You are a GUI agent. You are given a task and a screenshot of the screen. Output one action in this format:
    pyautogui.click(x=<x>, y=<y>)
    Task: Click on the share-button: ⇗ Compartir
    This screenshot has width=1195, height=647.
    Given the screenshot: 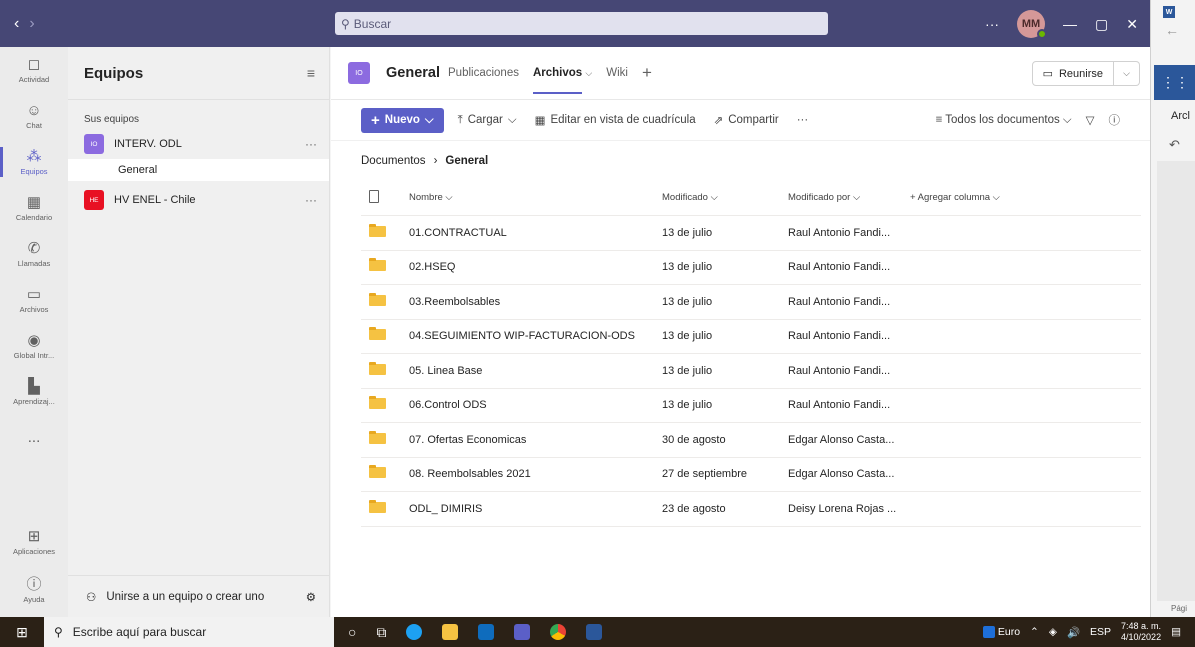 What is the action you would take?
    pyautogui.click(x=746, y=120)
    